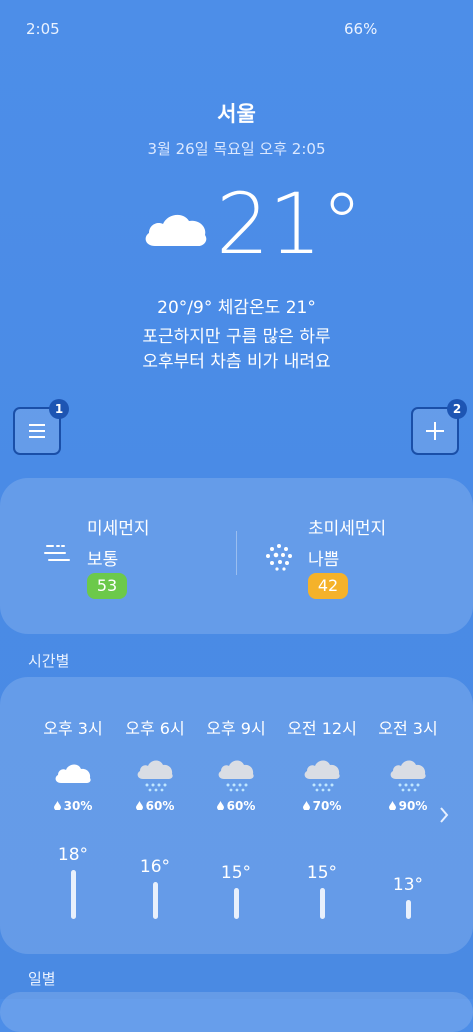  Describe the element at coordinates (324, 560) in the screenshot. I see `ultrafine-dust-status: 나쁨` at that location.